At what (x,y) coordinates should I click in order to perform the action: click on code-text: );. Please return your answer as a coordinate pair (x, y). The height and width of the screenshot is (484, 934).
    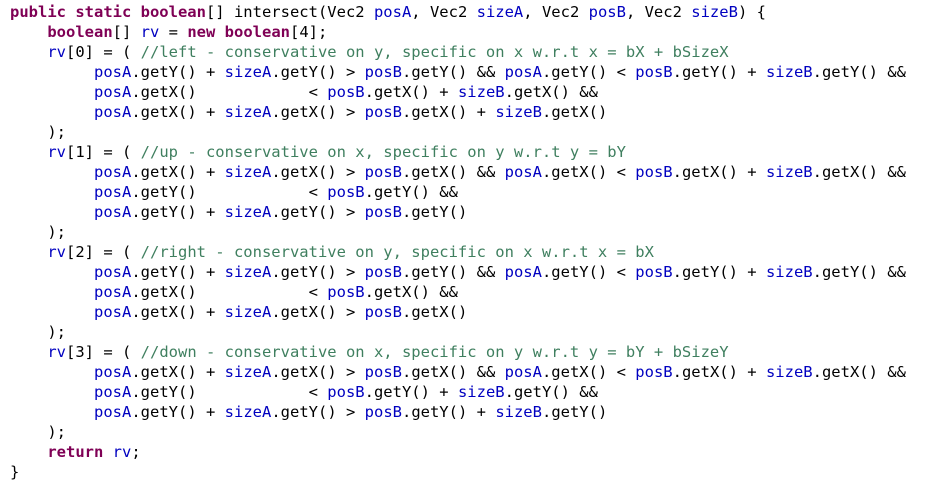
    Looking at the image, I should click on (38, 432).